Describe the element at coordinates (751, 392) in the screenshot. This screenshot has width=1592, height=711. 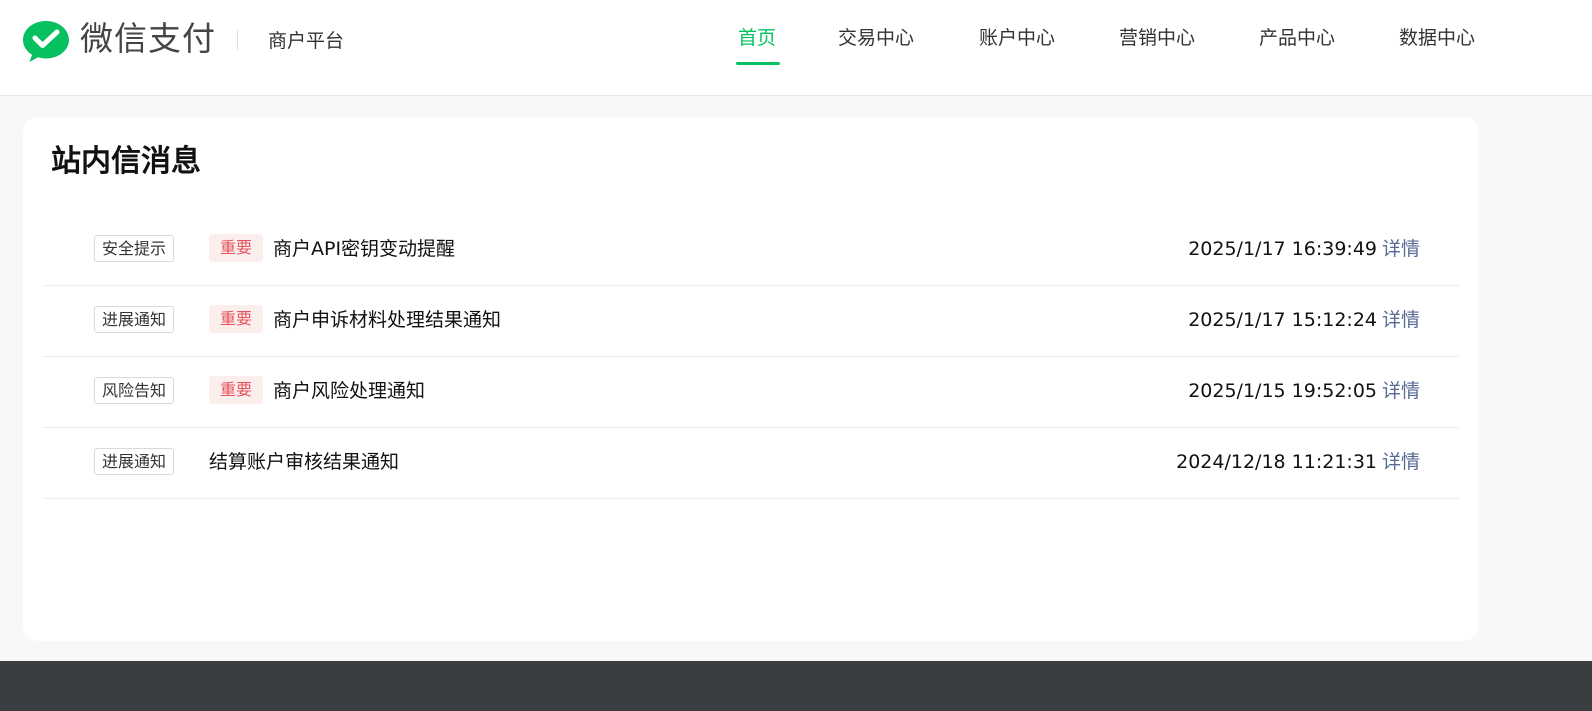
I see `message-row: 风险告知 重要 商户风险处理通知 2025/1/15 19:52:05 详情` at that location.